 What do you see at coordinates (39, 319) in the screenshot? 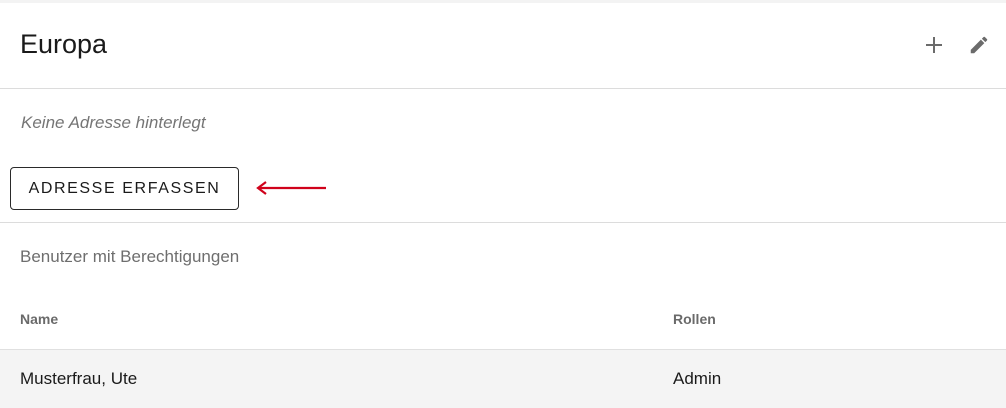
I see `column-header-name: Name` at bounding box center [39, 319].